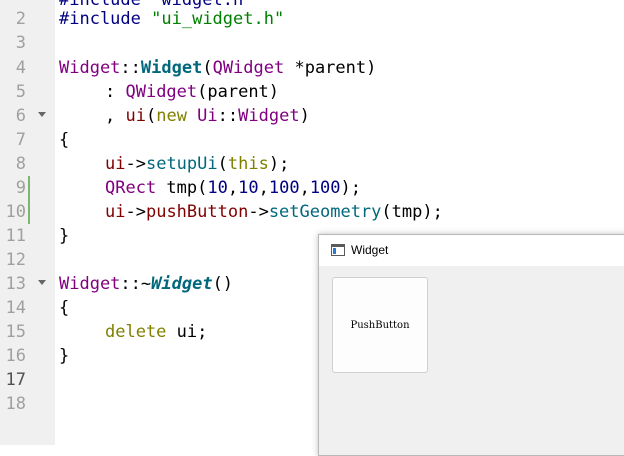 The height and width of the screenshot is (456, 624). I want to click on line-number: 15, so click(15, 332).